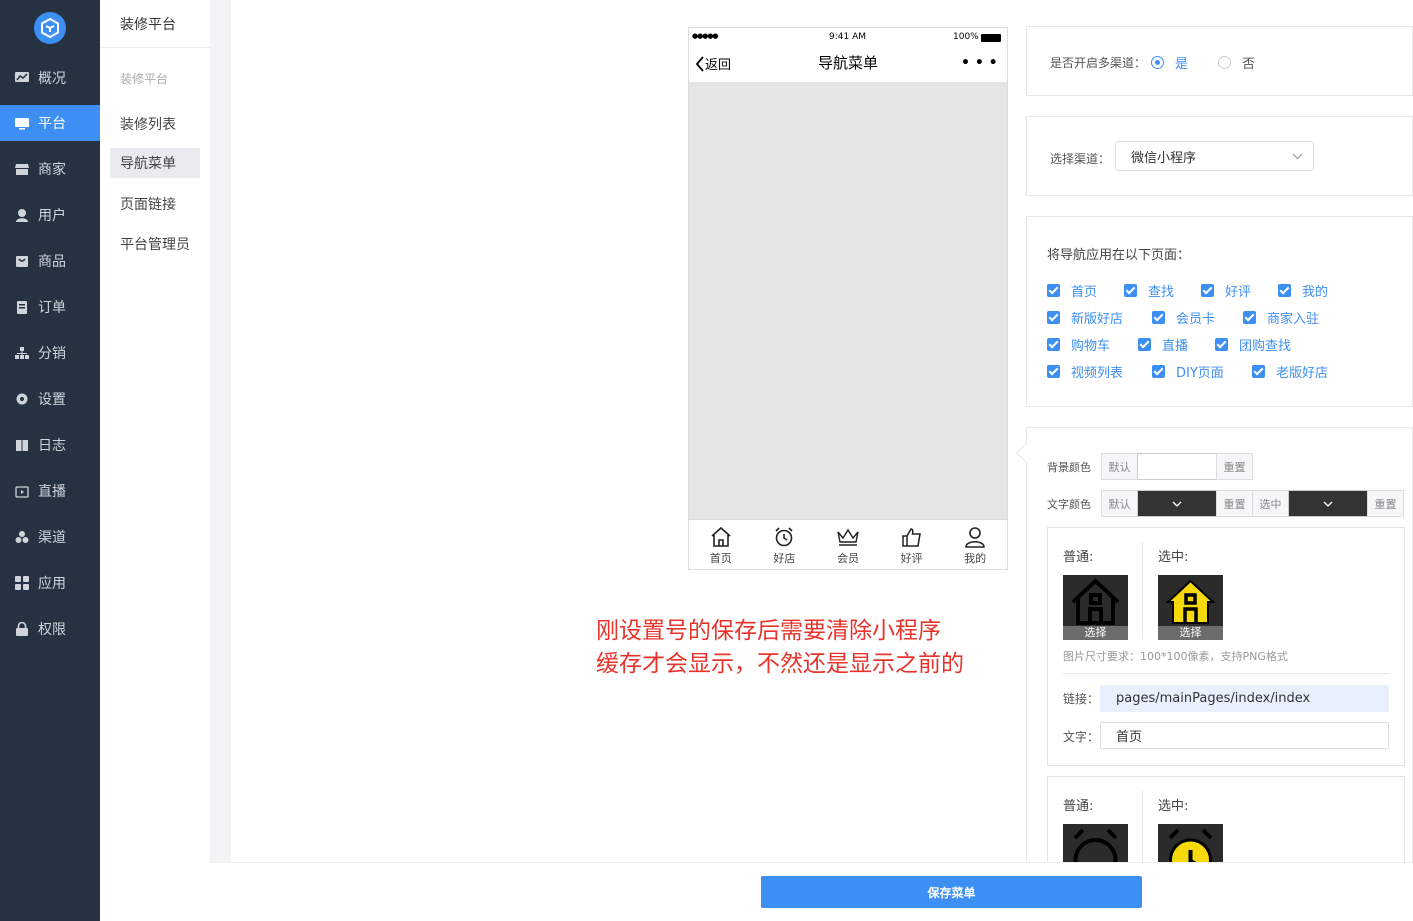  I want to click on normal-icon-upload, so click(1095, 843).